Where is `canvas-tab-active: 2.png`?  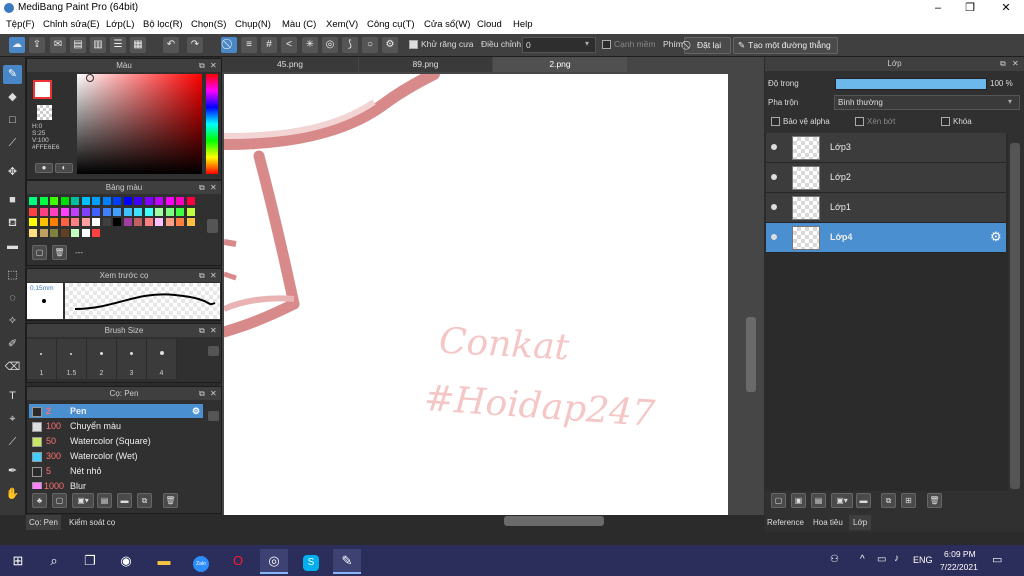 canvas-tab-active: 2.png is located at coordinates (560, 64).